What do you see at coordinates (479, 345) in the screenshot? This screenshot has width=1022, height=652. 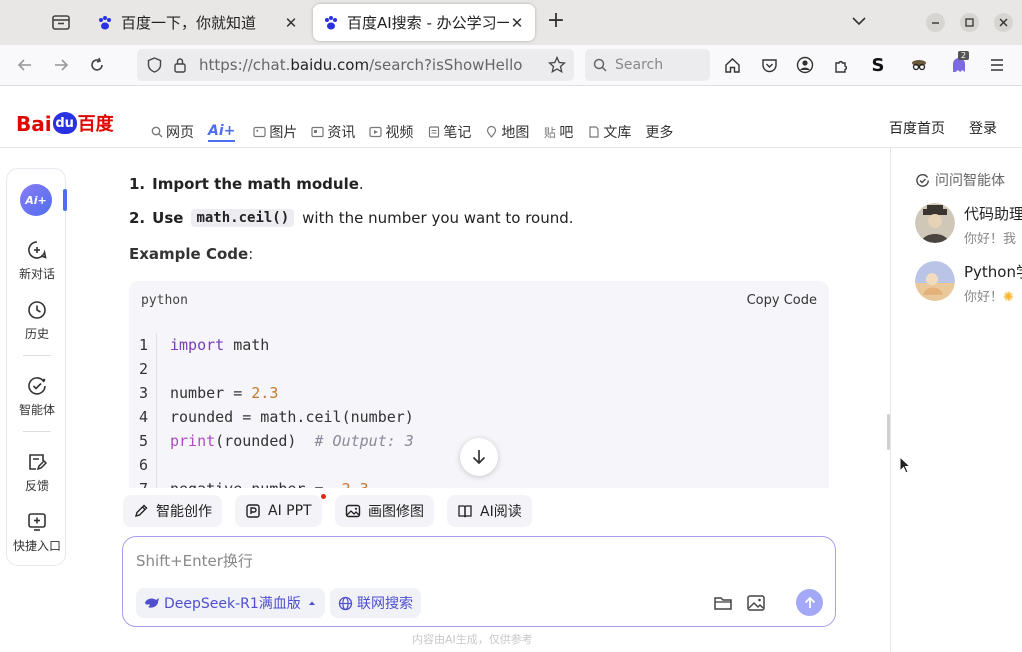 I see `code-line: 1 import math` at bounding box center [479, 345].